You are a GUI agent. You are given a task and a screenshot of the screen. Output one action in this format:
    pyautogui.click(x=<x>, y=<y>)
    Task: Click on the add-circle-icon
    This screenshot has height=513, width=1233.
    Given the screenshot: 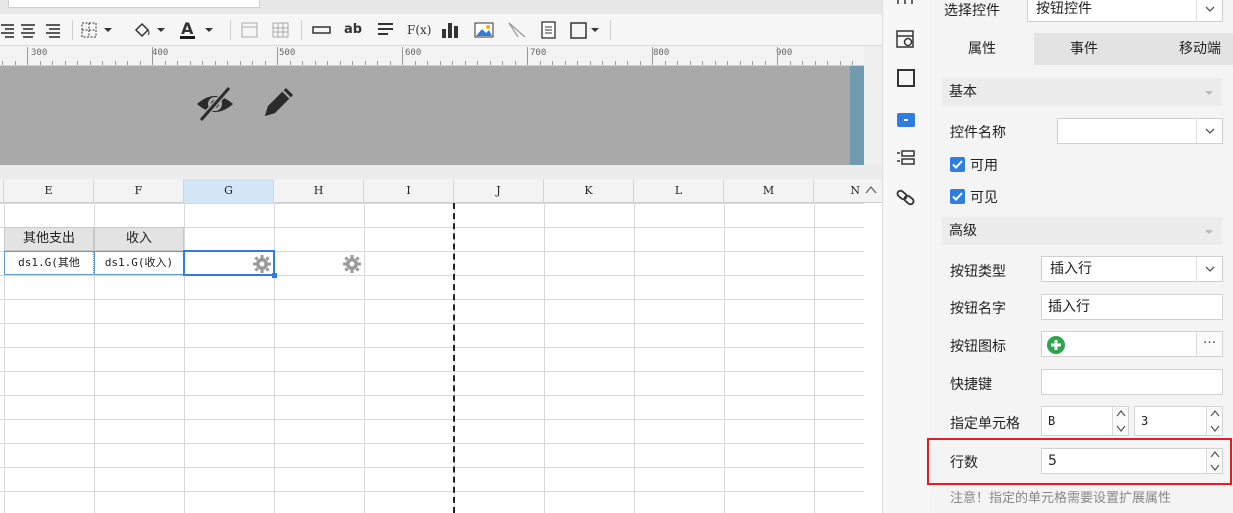 What is the action you would take?
    pyautogui.click(x=1056, y=345)
    